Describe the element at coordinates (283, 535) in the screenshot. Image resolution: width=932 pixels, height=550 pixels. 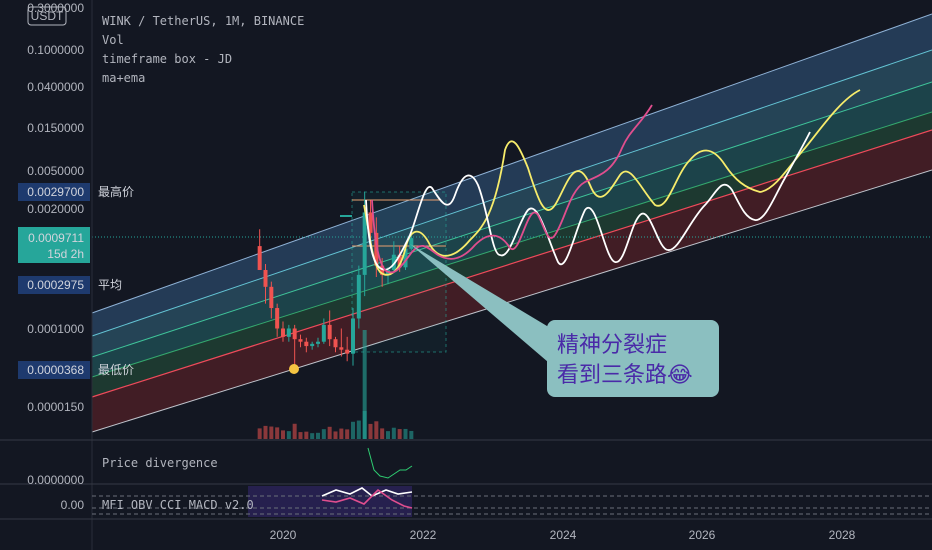
I see `time-tick: 2020` at that location.